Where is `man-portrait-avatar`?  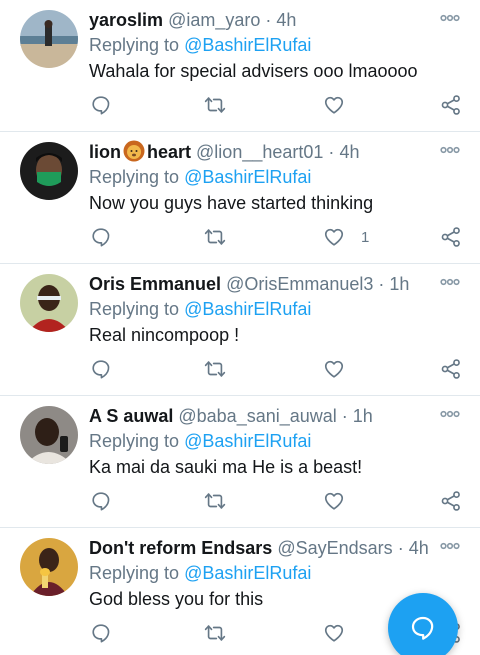 man-portrait-avatar is located at coordinates (49, 303).